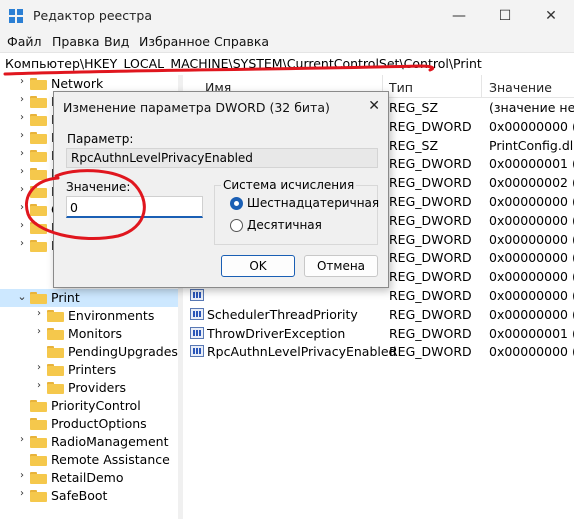 This screenshot has height=519, width=574. Describe the element at coordinates (100, 139) in the screenshot. I see `param-label: Параметр:` at that location.